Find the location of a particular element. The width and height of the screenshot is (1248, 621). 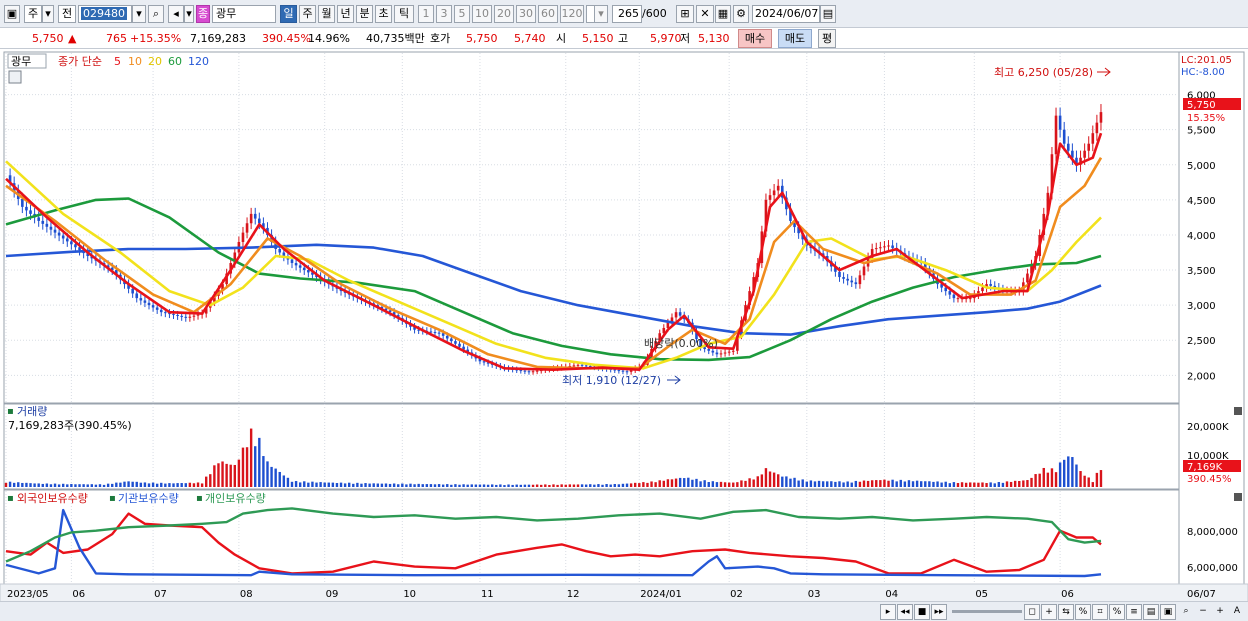

interval-3-button: 3 is located at coordinates (444, 14).